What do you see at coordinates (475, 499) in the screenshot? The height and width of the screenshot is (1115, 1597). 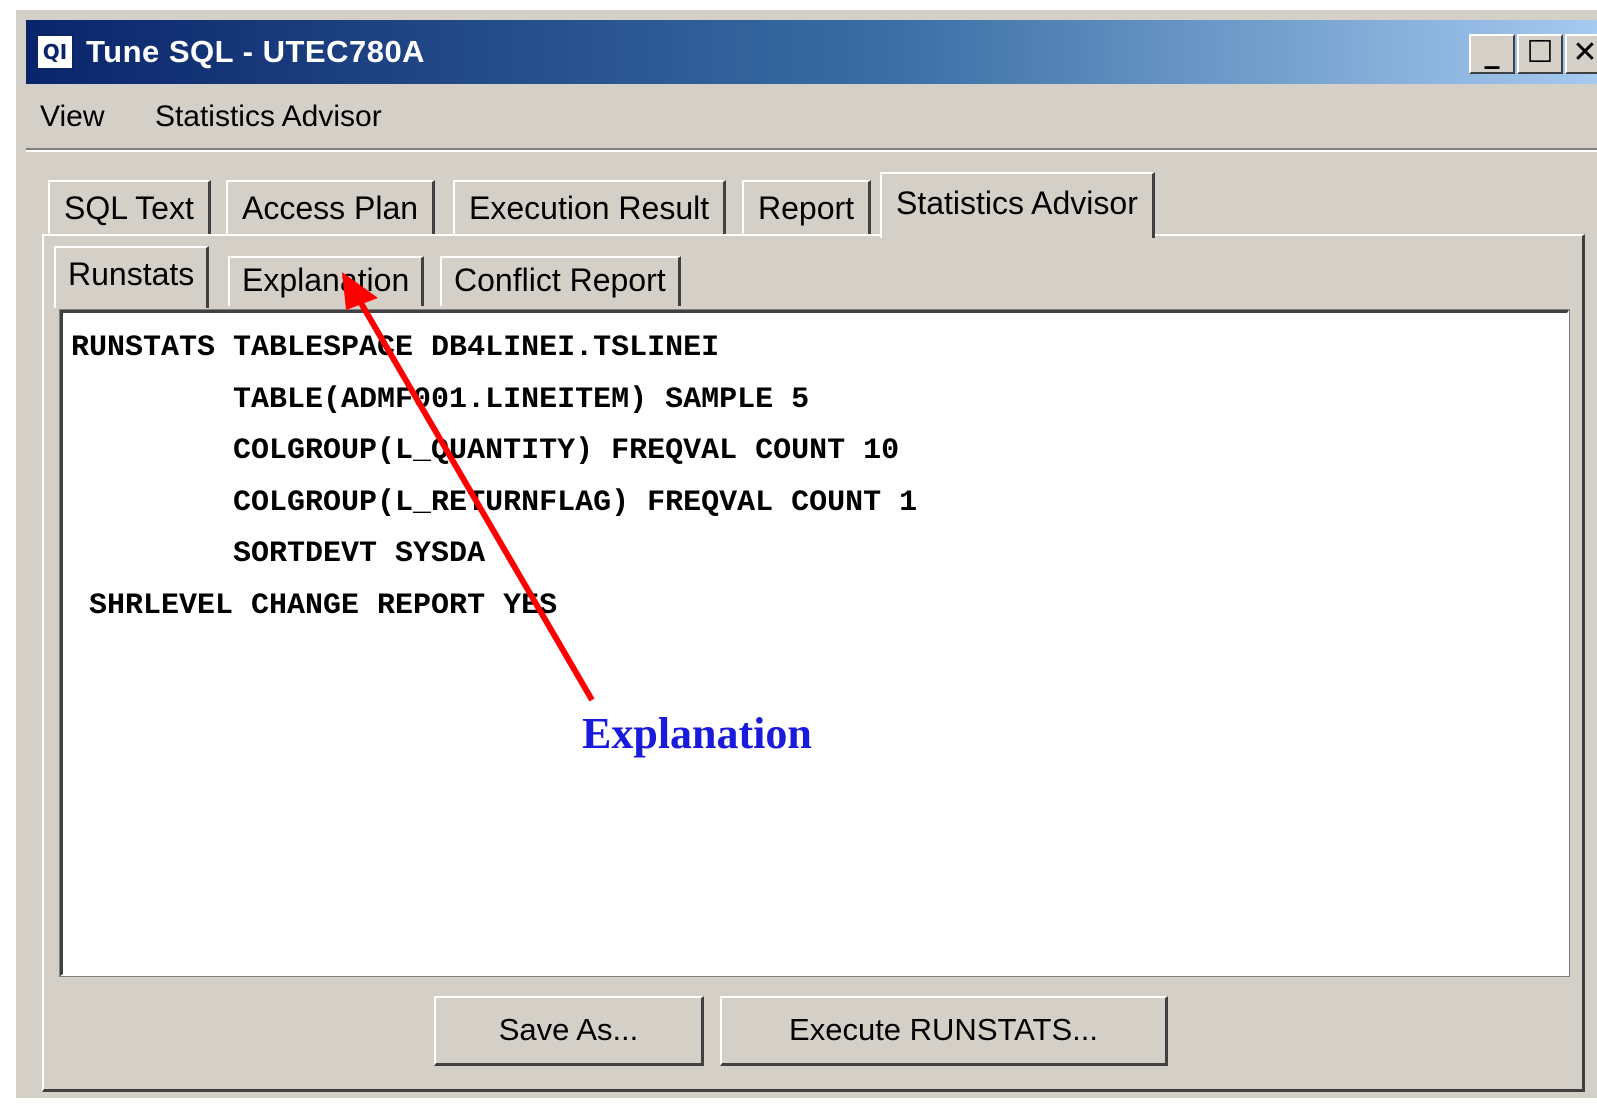 I see `arrow-shaft` at bounding box center [475, 499].